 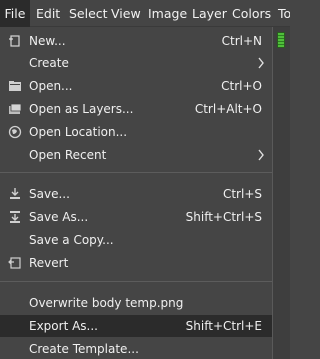 What do you see at coordinates (228, 109) in the screenshot?
I see `menu-item-shortcut: Ctrl+Alt+O` at bounding box center [228, 109].